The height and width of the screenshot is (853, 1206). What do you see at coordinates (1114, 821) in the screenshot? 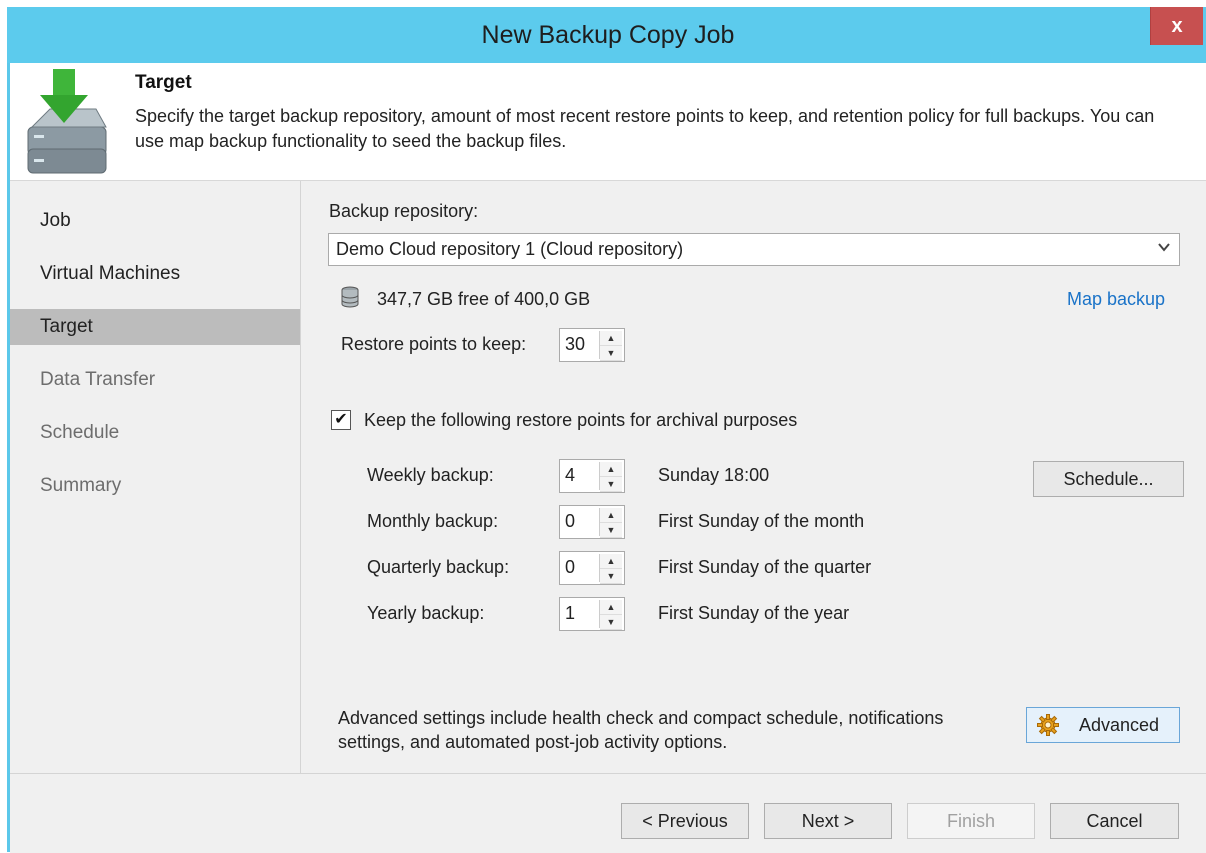
I see `cancel-button: Cancel` at bounding box center [1114, 821].